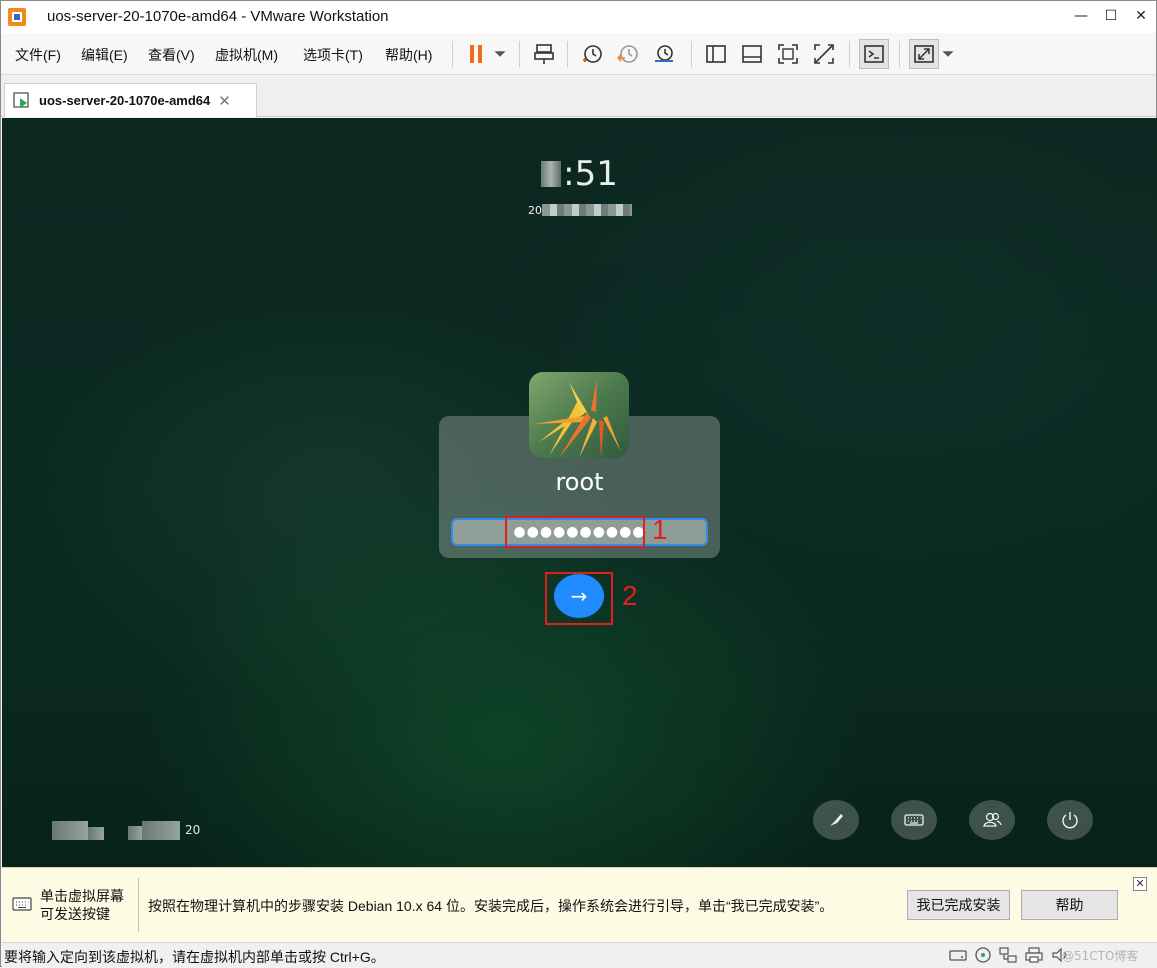 The width and height of the screenshot is (1157, 968). Describe the element at coordinates (535, 210) in the screenshot. I see `date-prefix: 20` at that location.